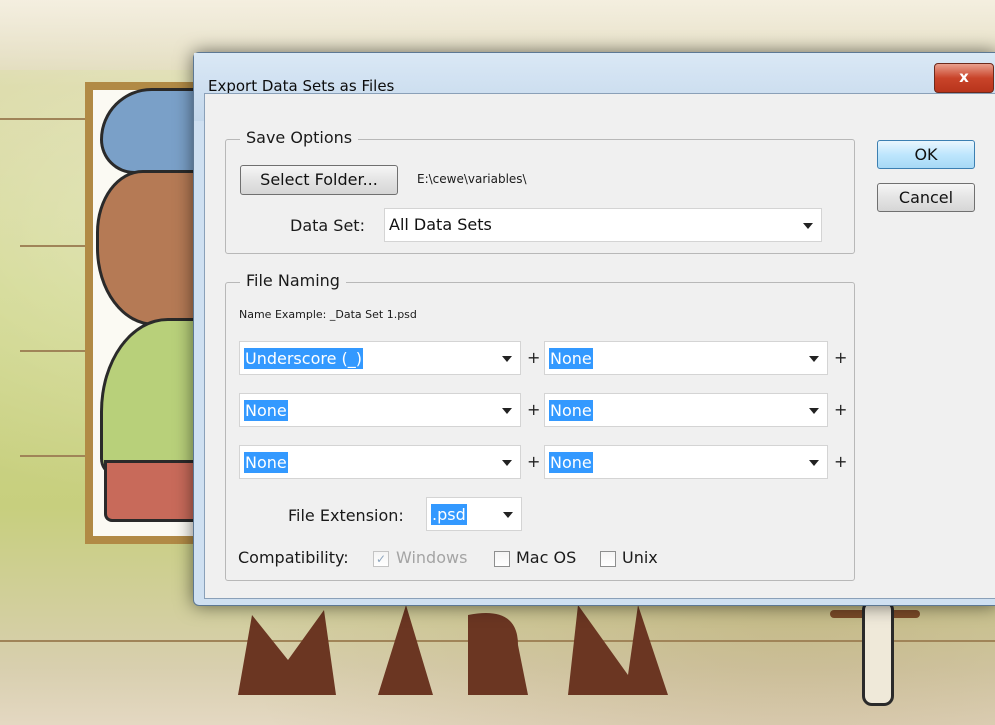  What do you see at coordinates (327, 225) in the screenshot?
I see `data-set-label: Data Set:` at bounding box center [327, 225].